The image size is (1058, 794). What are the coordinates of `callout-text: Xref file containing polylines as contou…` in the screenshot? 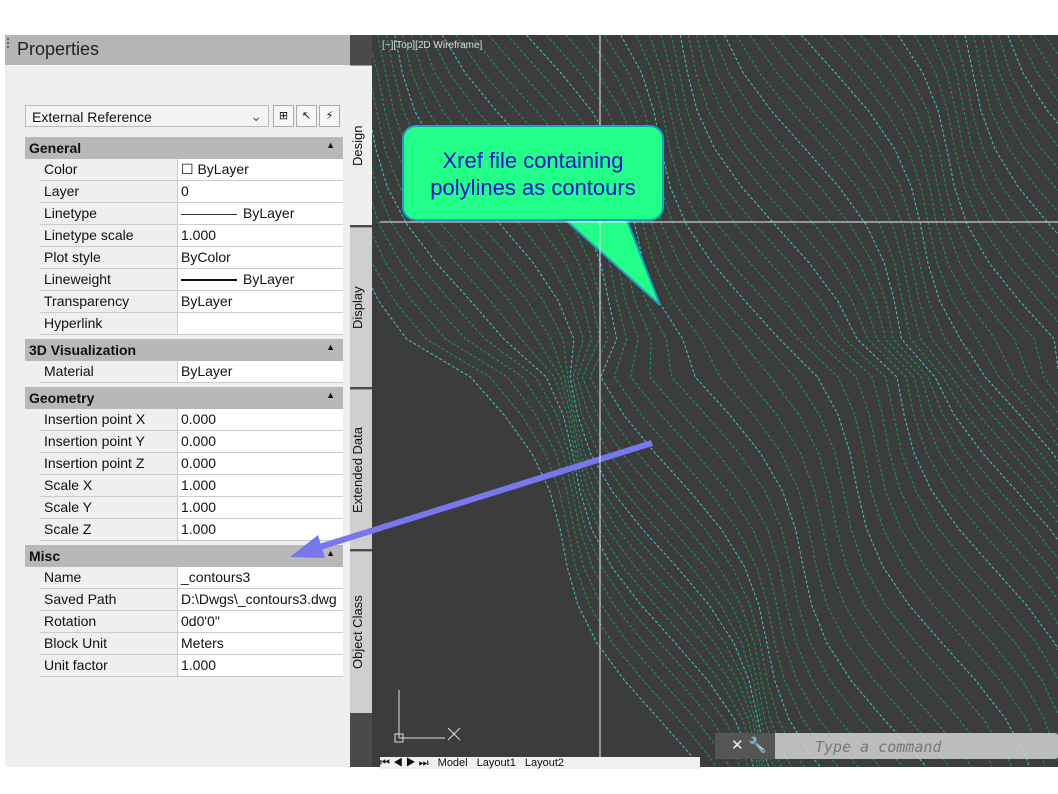 It's located at (533, 173).